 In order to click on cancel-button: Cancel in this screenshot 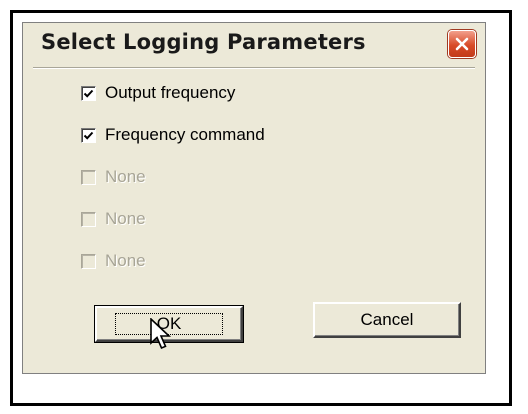, I will do `click(387, 320)`.